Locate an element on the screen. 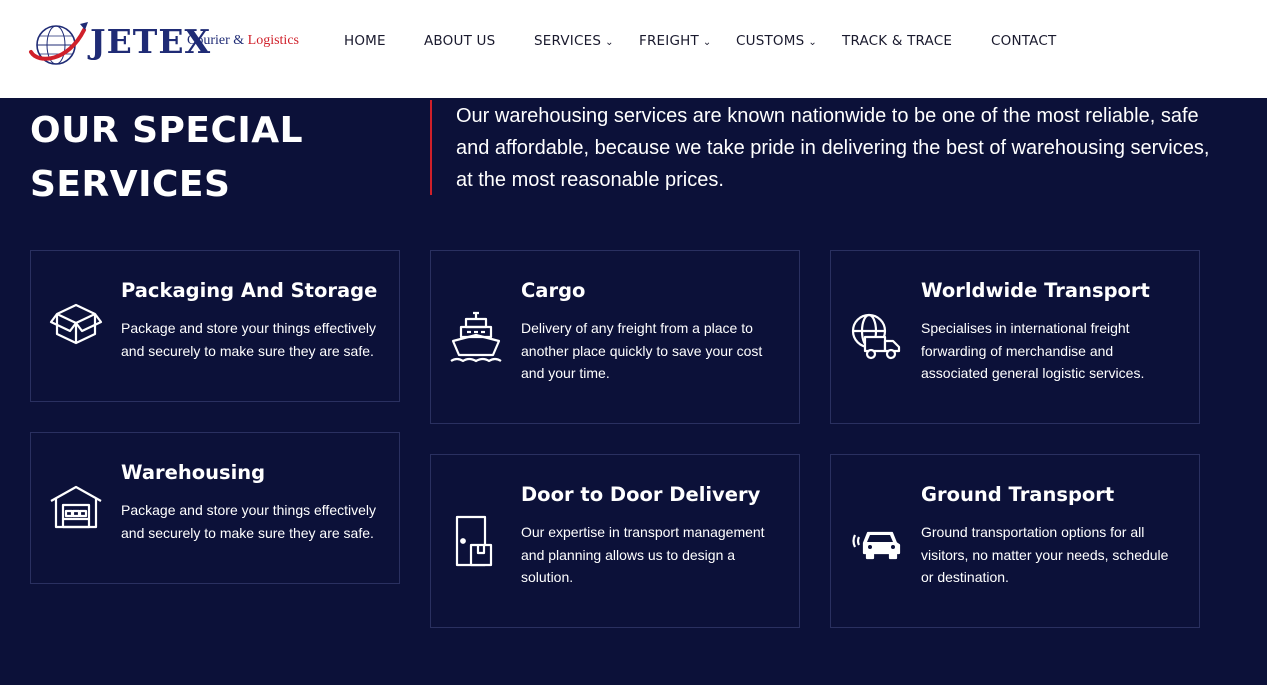 The height and width of the screenshot is (685, 1267). car-signal-icon is located at coordinates (876, 542).